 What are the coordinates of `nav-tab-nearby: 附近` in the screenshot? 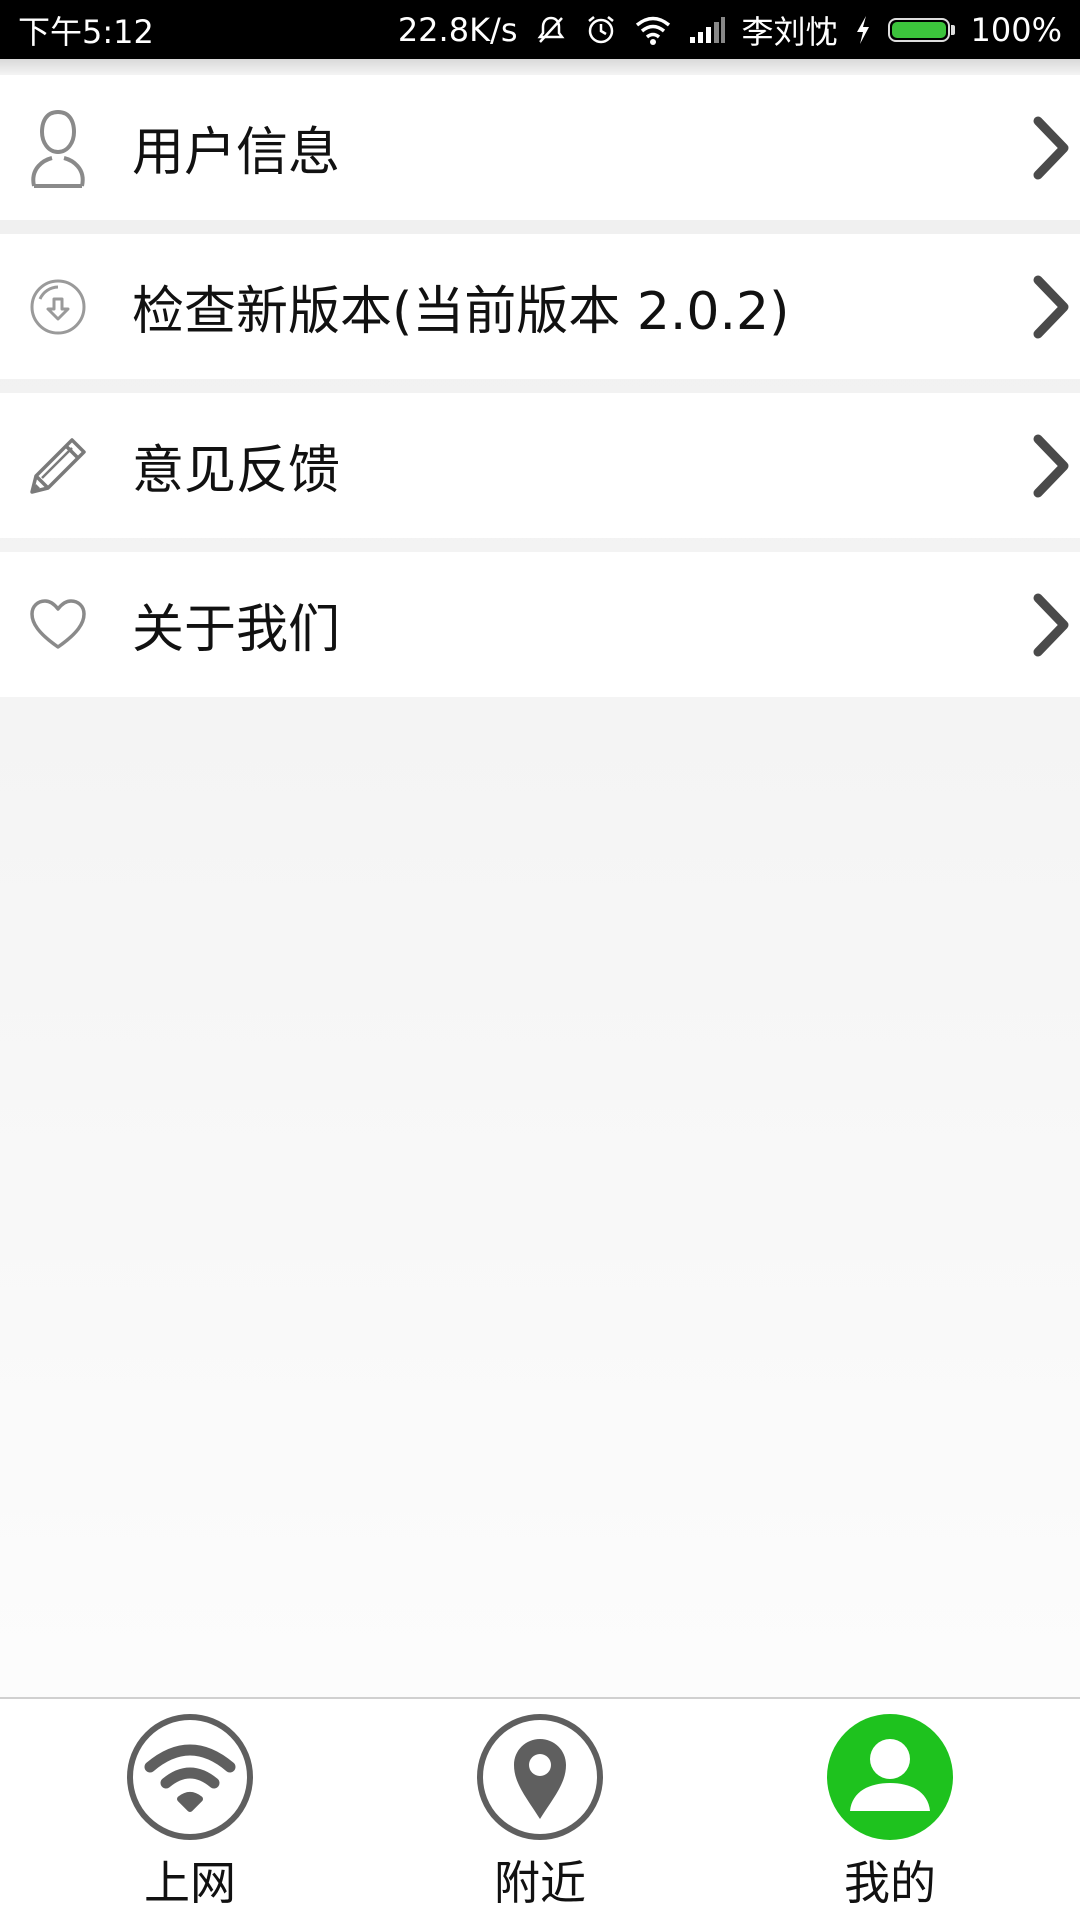 It's located at (540, 1813).